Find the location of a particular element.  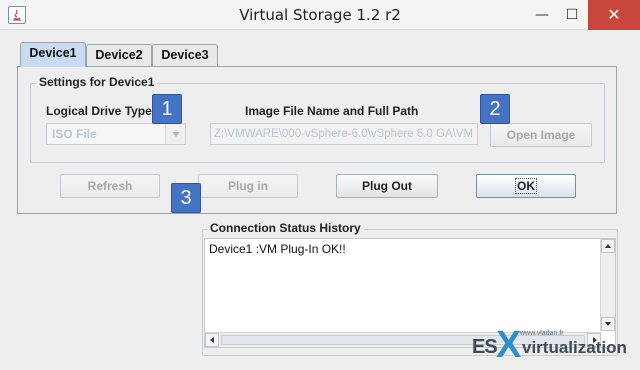

scroll-left-icon is located at coordinates (212, 340).